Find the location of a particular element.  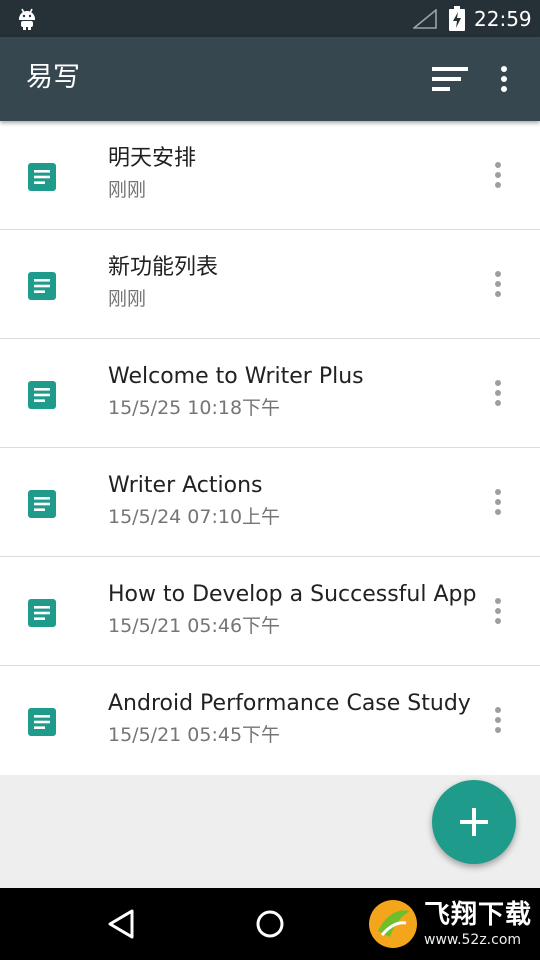

watermark-text: 飞翔下载 is located at coordinates (478, 915).